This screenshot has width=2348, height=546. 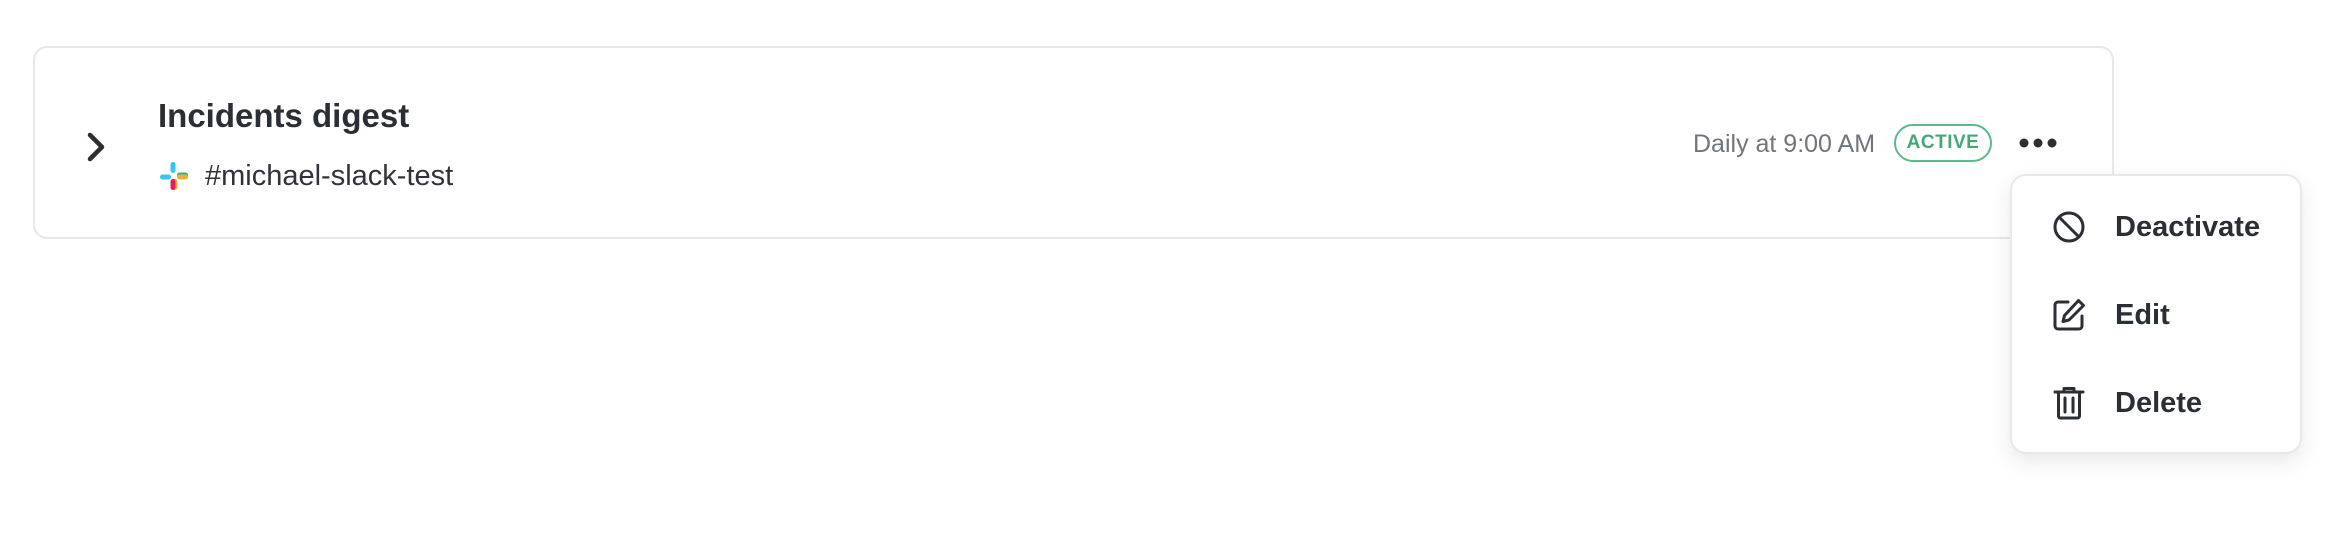 I want to click on menu-item-delete: Delete, so click(x=2156, y=403).